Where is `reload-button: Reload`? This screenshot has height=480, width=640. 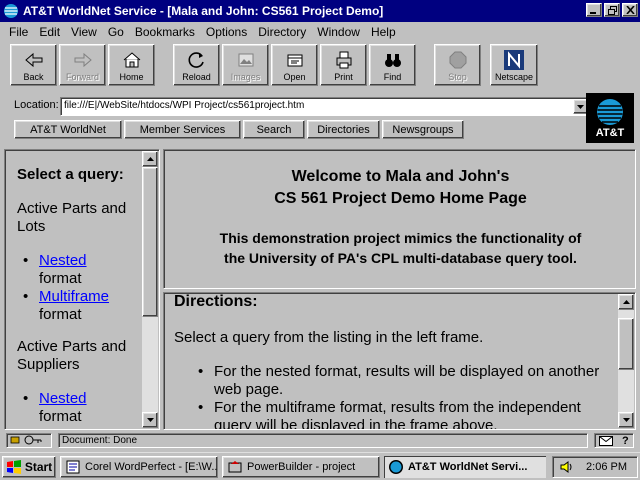
reload-button: Reload is located at coordinates (196, 65).